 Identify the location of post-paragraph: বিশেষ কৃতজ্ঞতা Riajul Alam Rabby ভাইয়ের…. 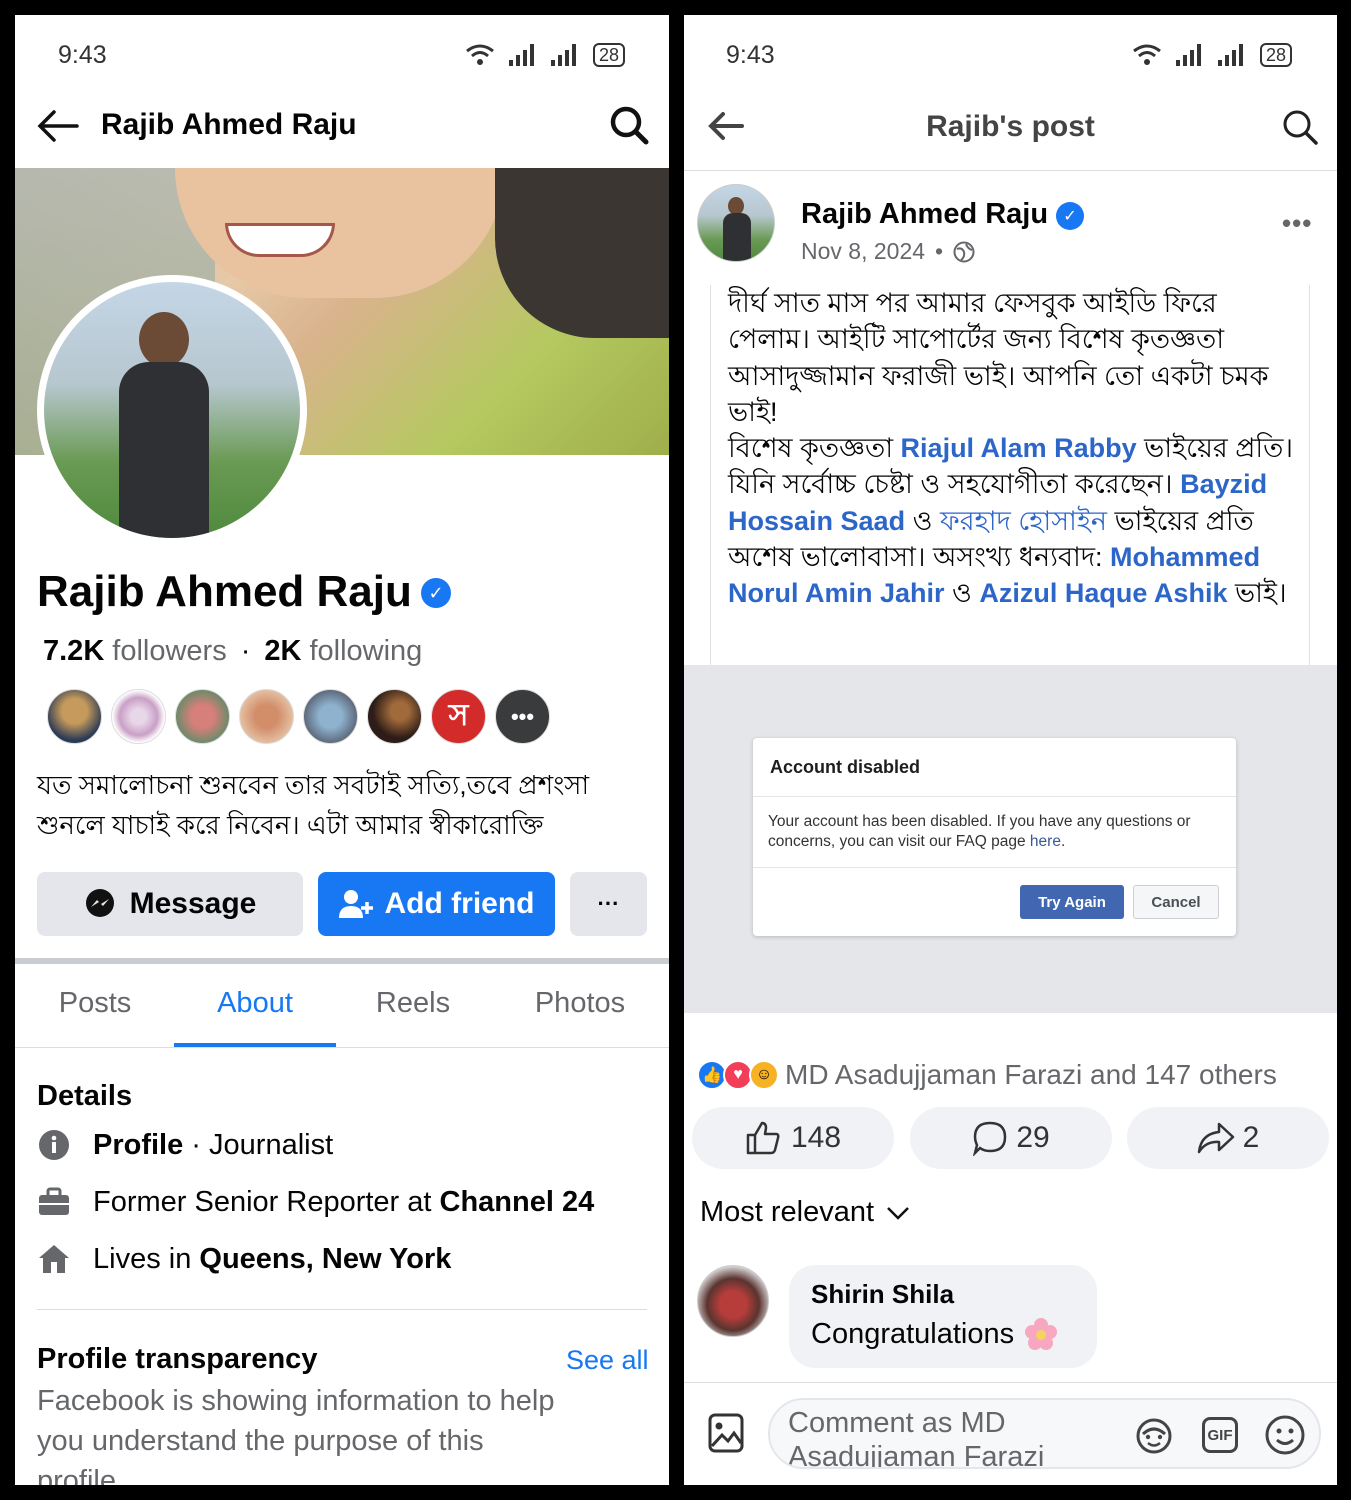
(1013, 520).